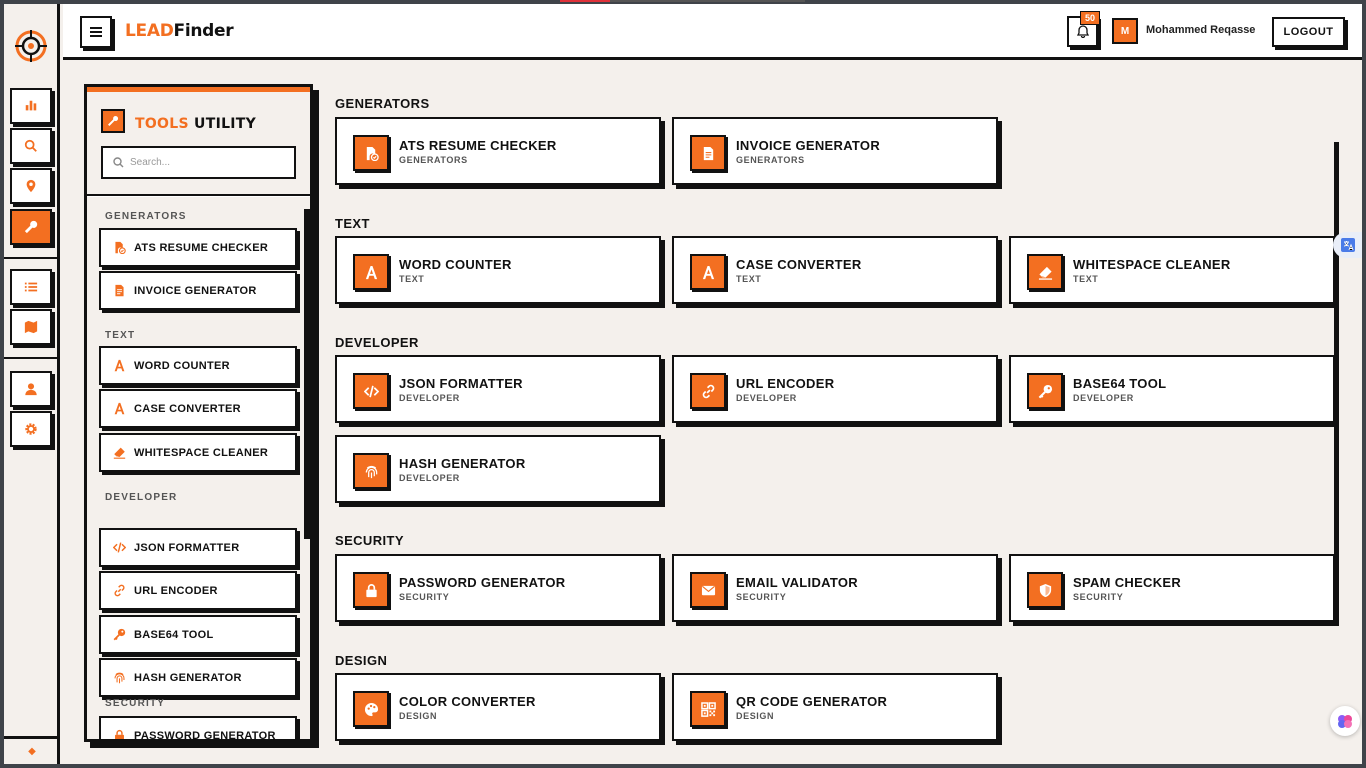 This screenshot has width=1366, height=768. Describe the element at coordinates (1125, 31) in the screenshot. I see `avatar: M` at that location.